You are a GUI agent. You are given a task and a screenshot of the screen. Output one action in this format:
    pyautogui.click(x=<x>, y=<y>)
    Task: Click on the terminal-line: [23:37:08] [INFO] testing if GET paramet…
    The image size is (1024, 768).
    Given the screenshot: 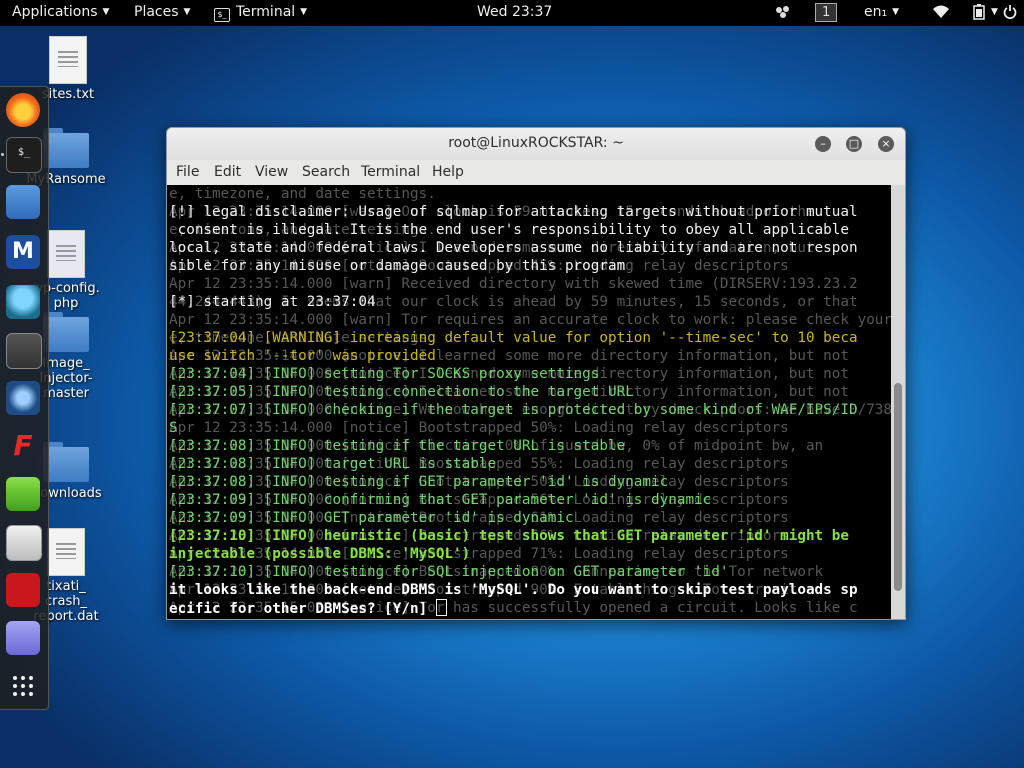 What is the action you would take?
    pyautogui.click(x=530, y=482)
    